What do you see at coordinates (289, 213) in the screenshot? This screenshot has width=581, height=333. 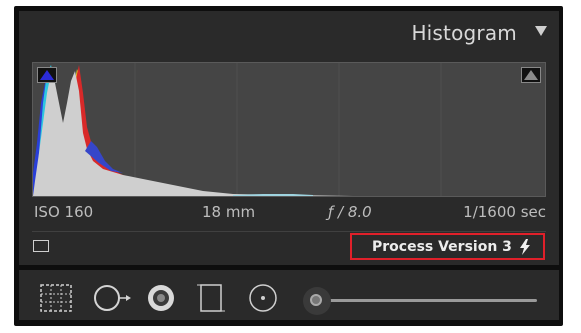 I see `exif-info: ISO 160 18 mm ƒ / 8.0 1/1600 sec` at bounding box center [289, 213].